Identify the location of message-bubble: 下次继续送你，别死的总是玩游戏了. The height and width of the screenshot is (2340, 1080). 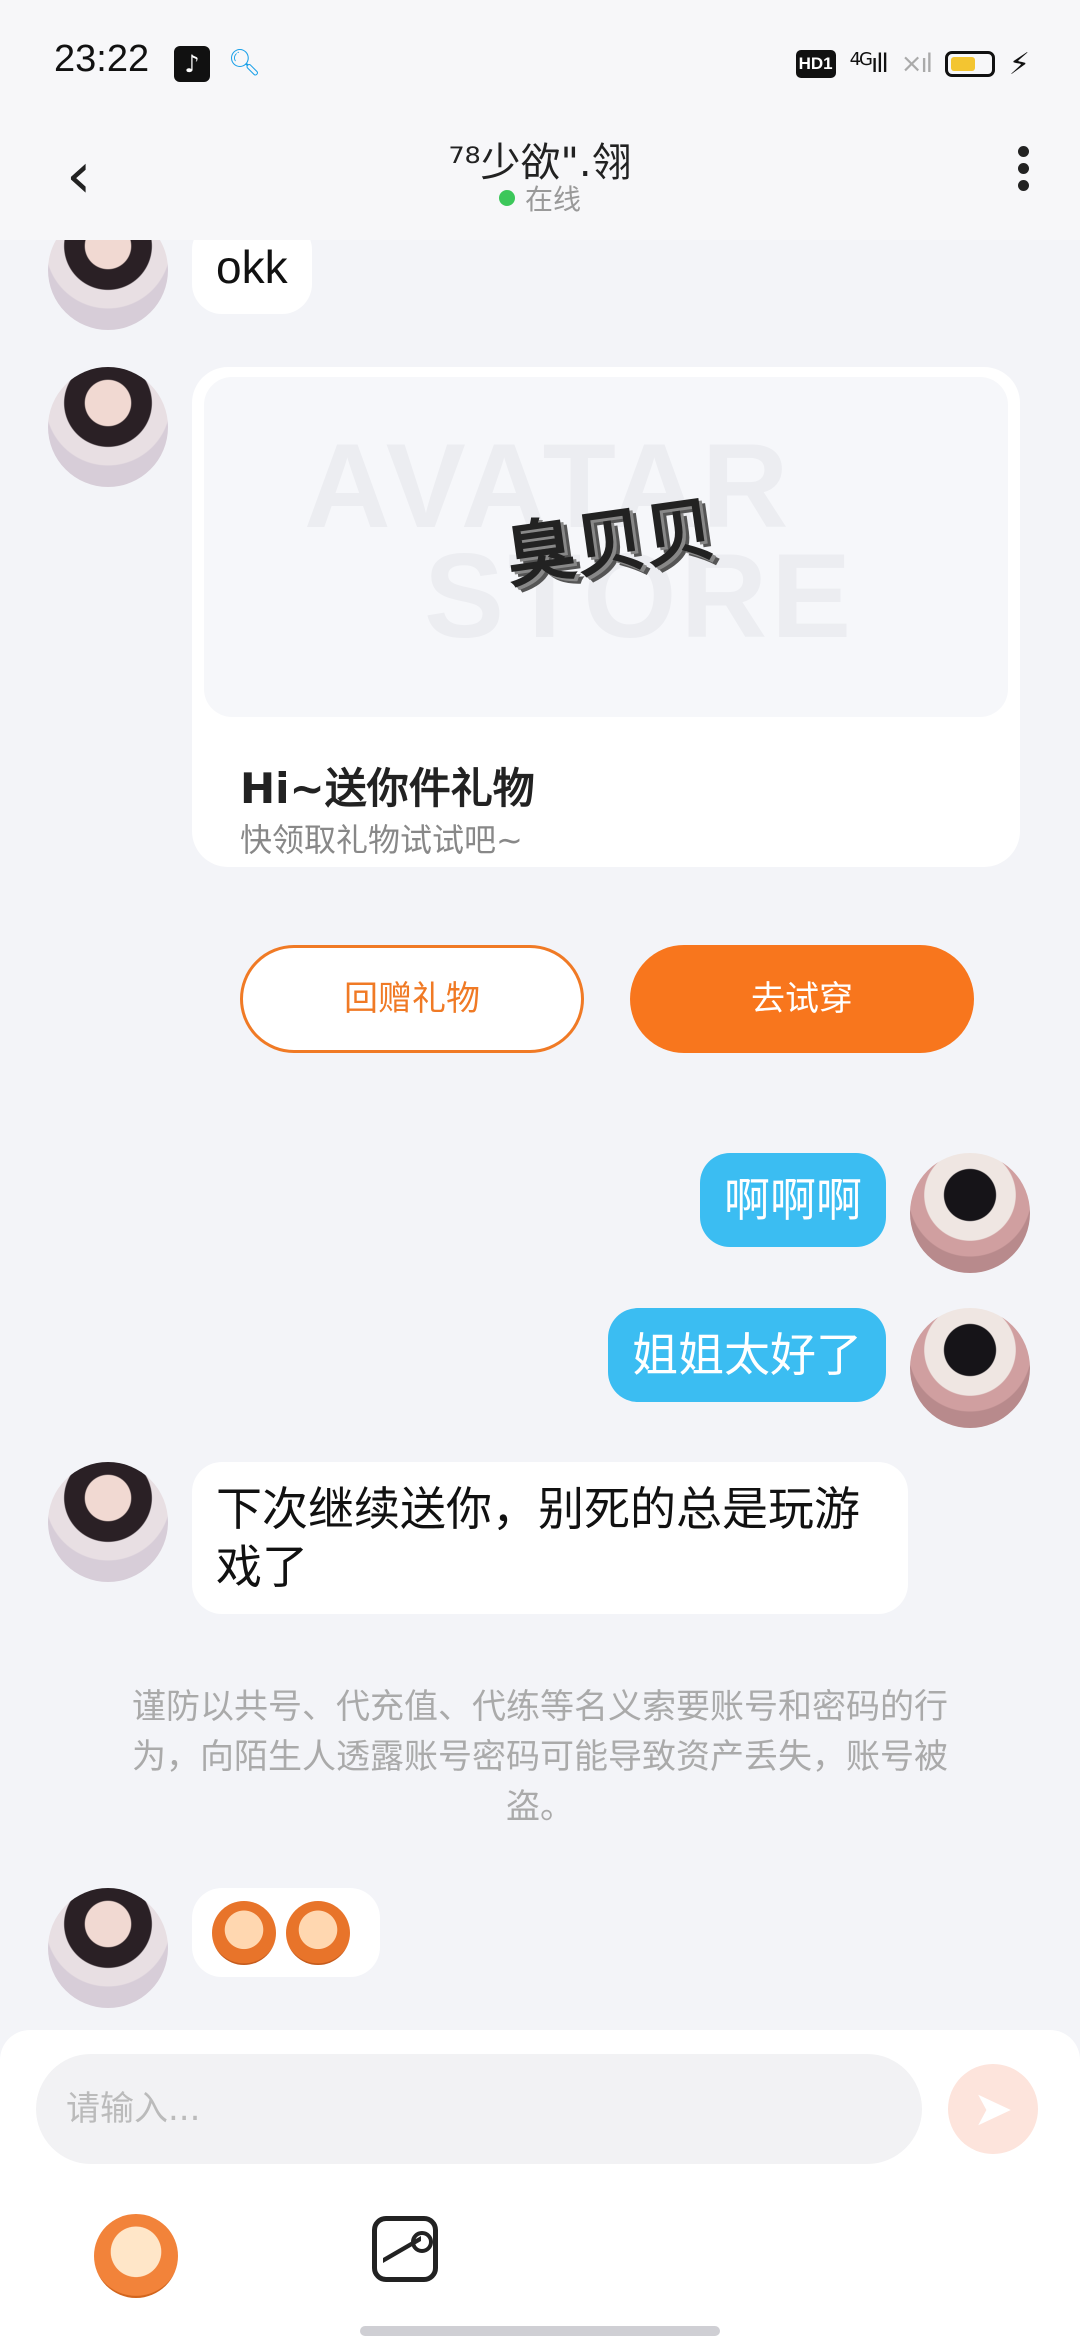
(550, 1538).